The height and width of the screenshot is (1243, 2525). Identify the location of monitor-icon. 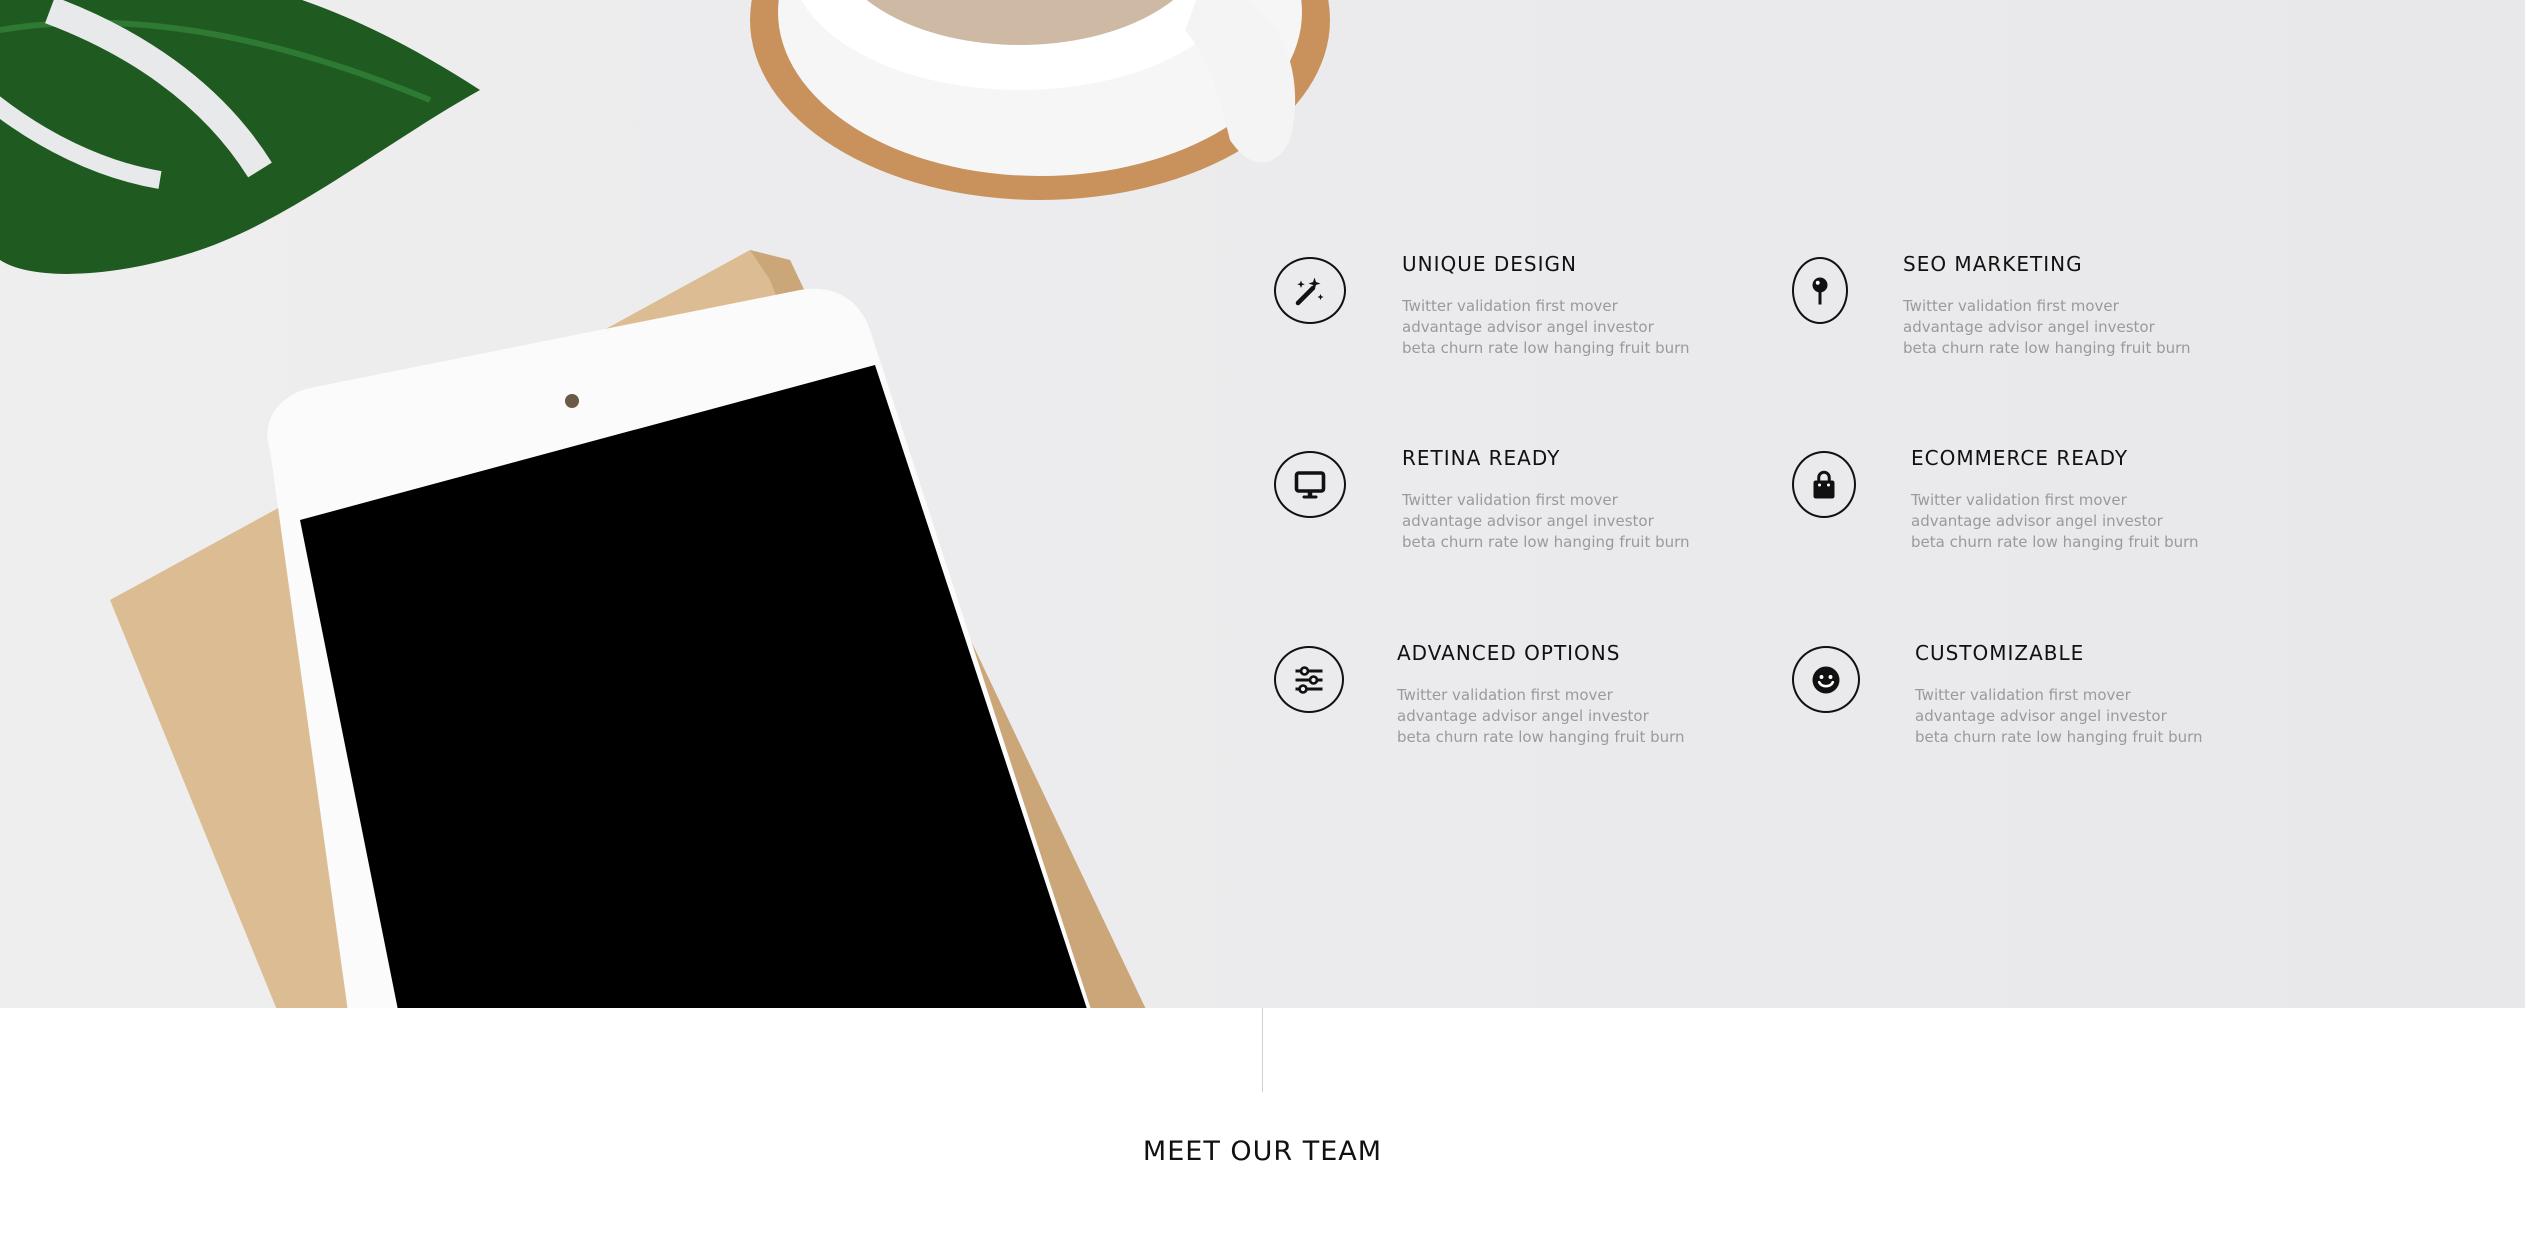
(1310, 484).